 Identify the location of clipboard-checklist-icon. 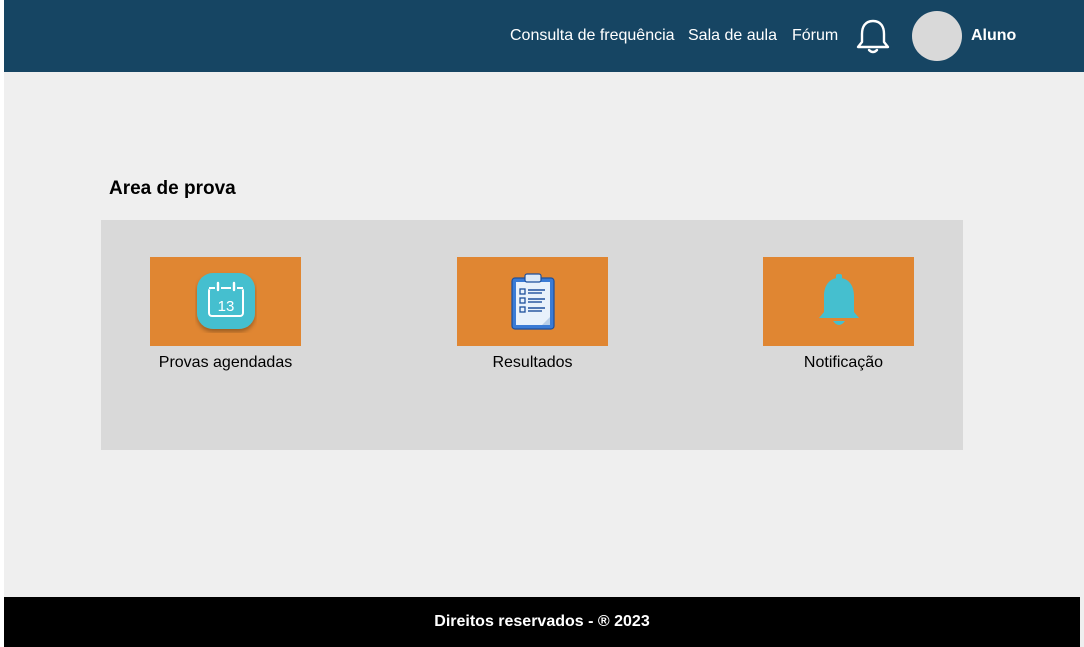
(532, 301).